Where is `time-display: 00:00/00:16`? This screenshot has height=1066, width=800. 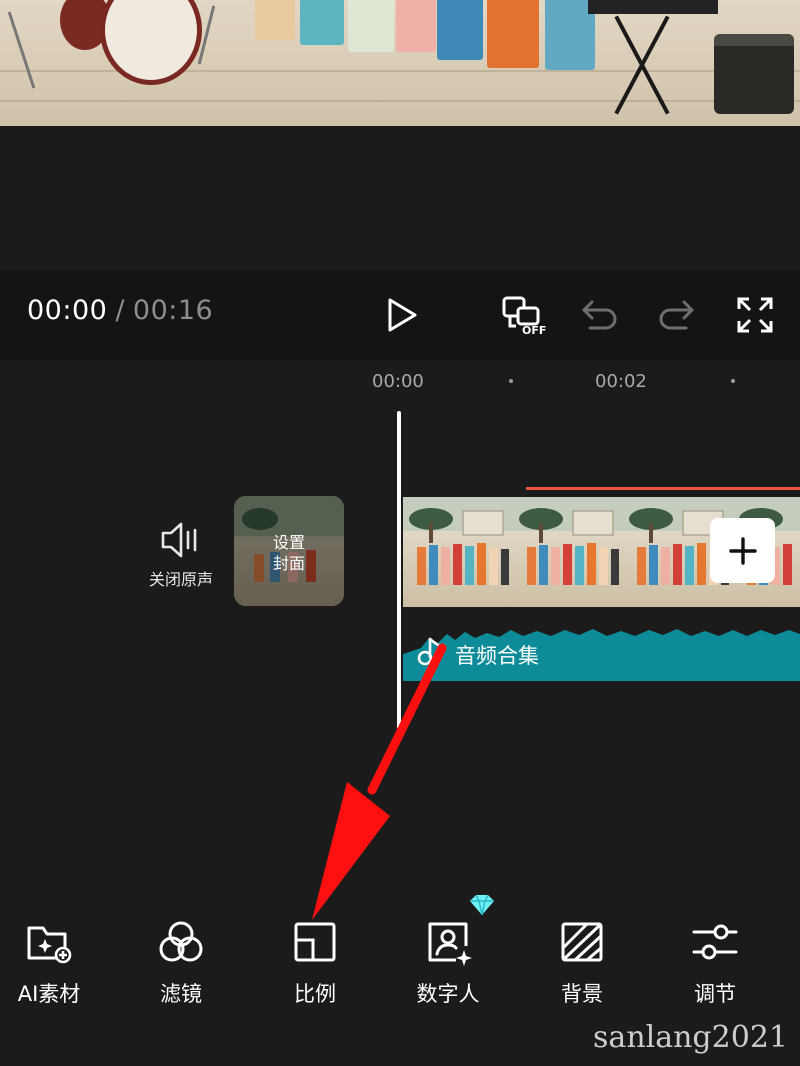 time-display: 00:00/00:16 is located at coordinates (120, 310).